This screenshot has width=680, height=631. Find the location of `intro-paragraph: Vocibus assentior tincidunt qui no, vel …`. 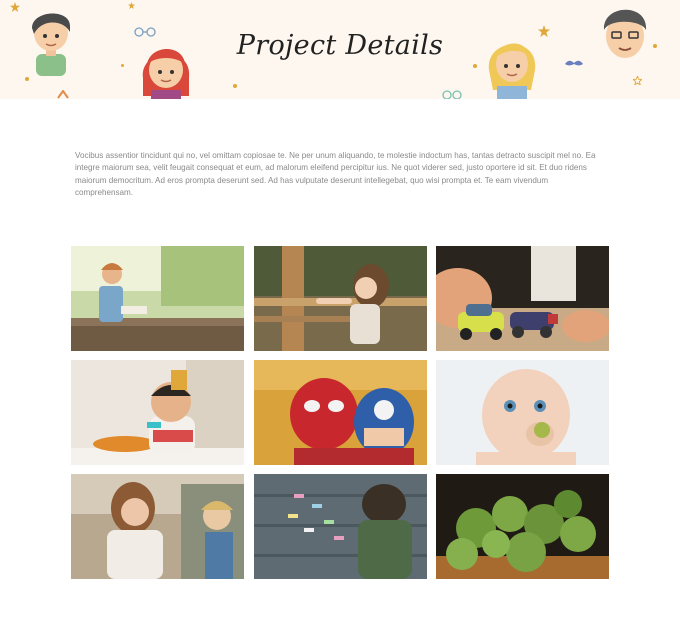

intro-paragraph: Vocibus assentior tincidunt qui no, vel … is located at coordinates (335, 174).